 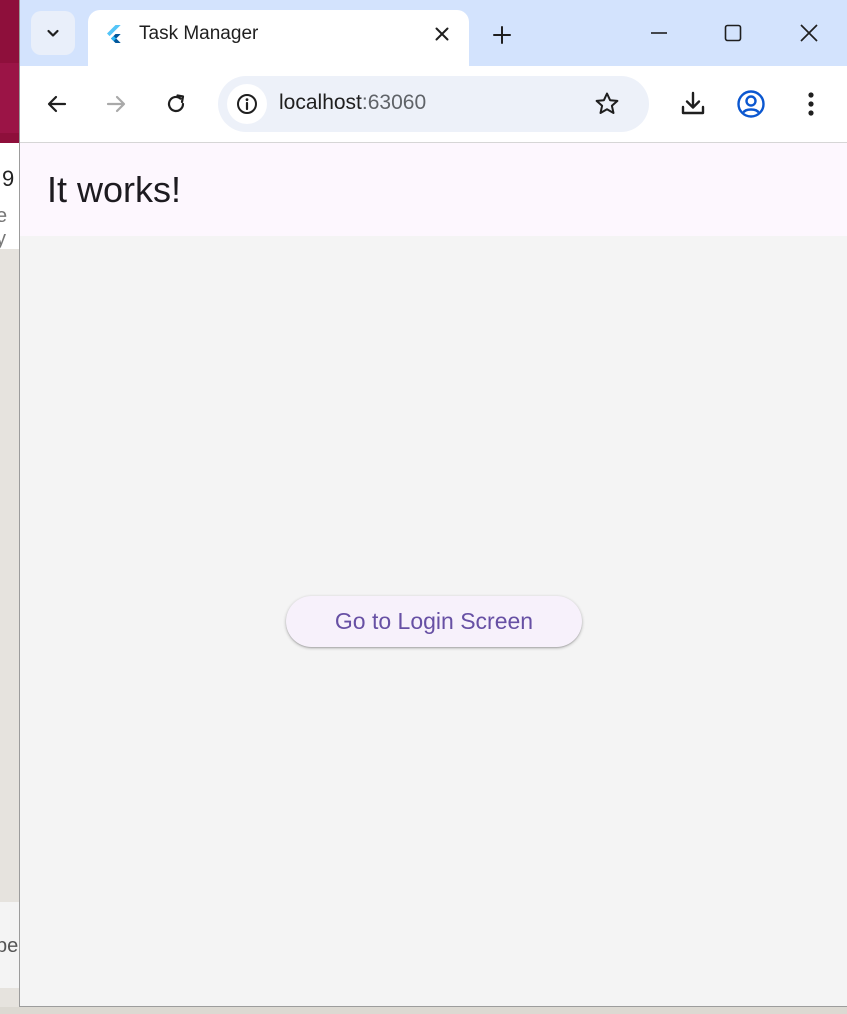 What do you see at coordinates (434, 621) in the screenshot?
I see `go-to-login-button: Go to Login Screen` at bounding box center [434, 621].